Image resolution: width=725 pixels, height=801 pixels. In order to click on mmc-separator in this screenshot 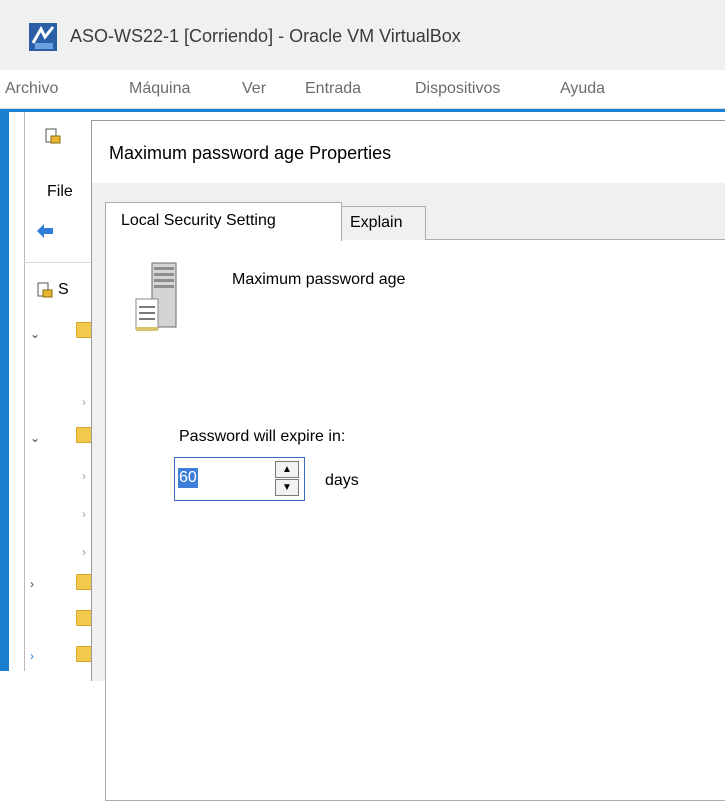, I will do `click(57, 262)`.